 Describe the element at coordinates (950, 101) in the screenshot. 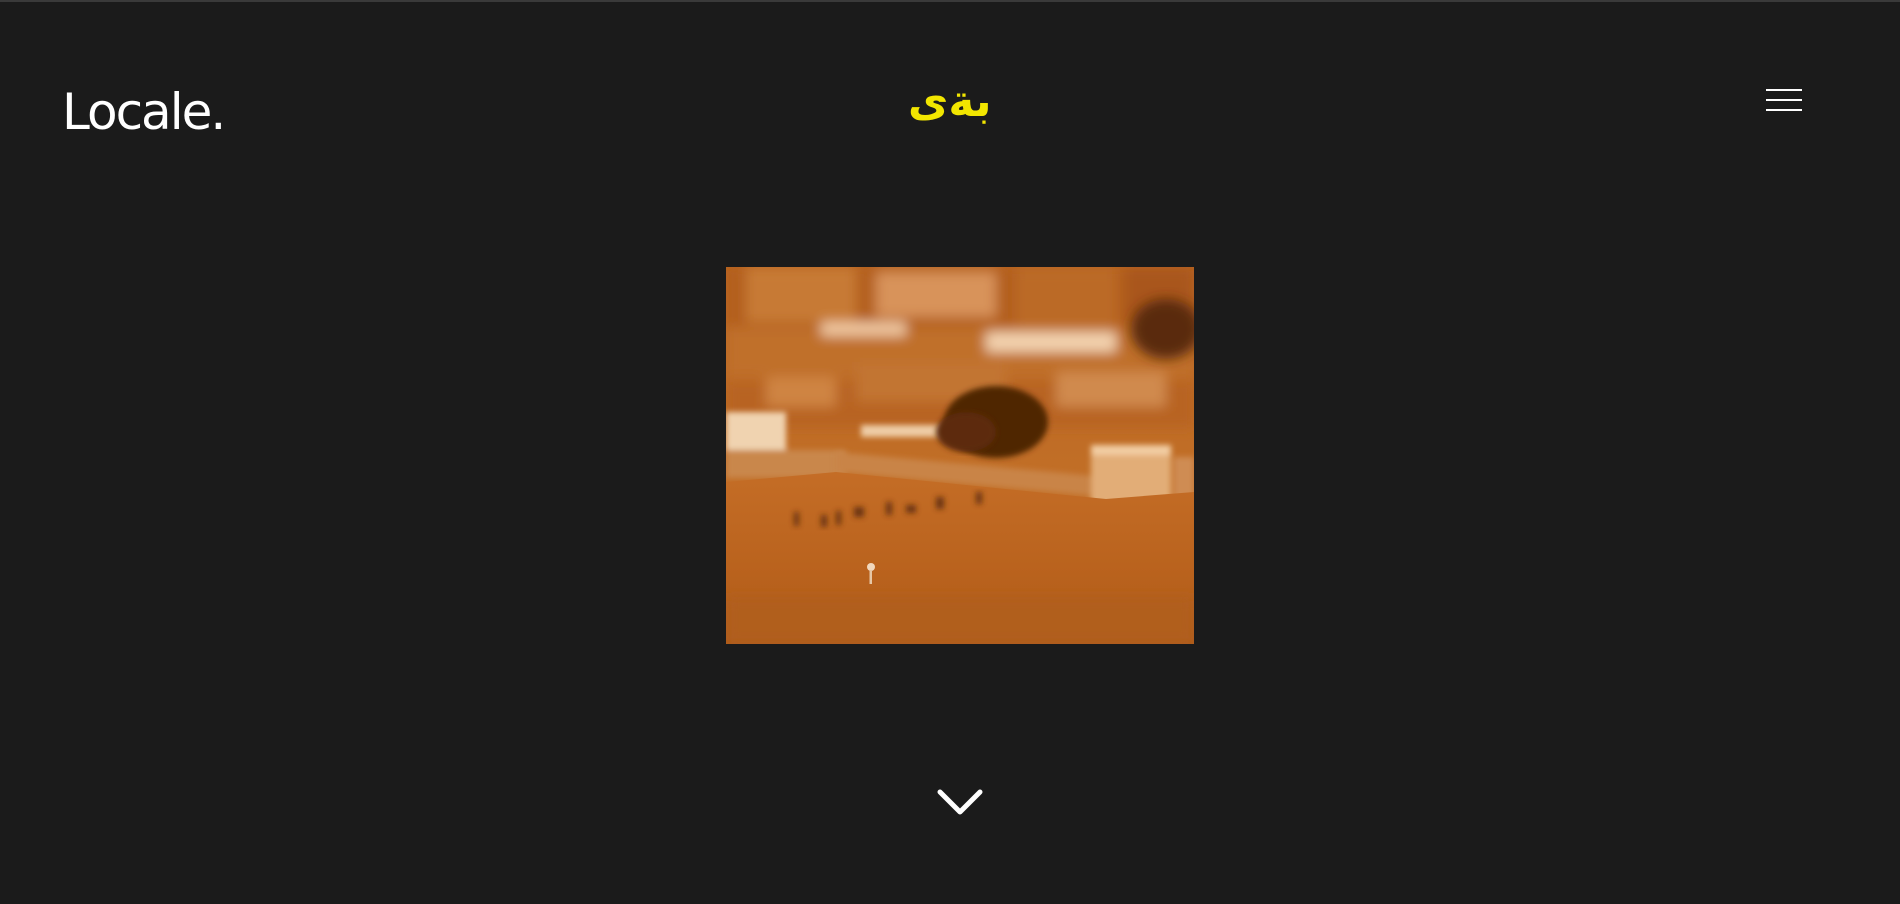

I see `page-title: بةى` at that location.